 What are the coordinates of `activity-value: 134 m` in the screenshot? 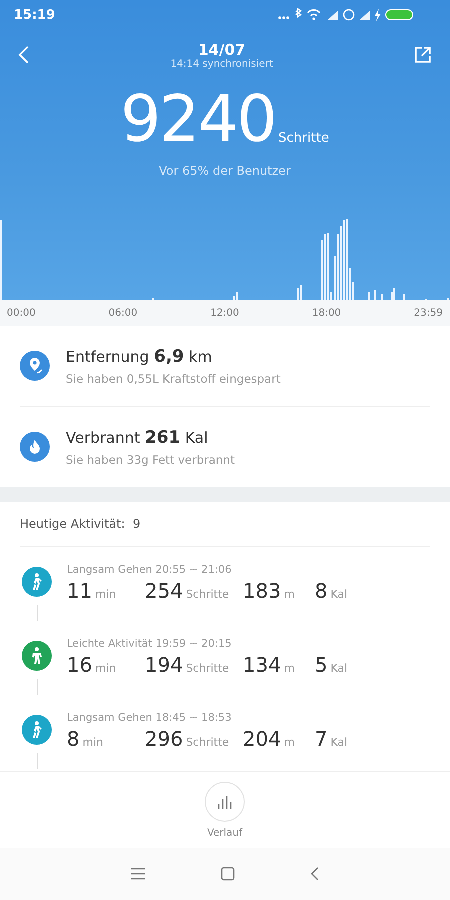 It's located at (269, 665).